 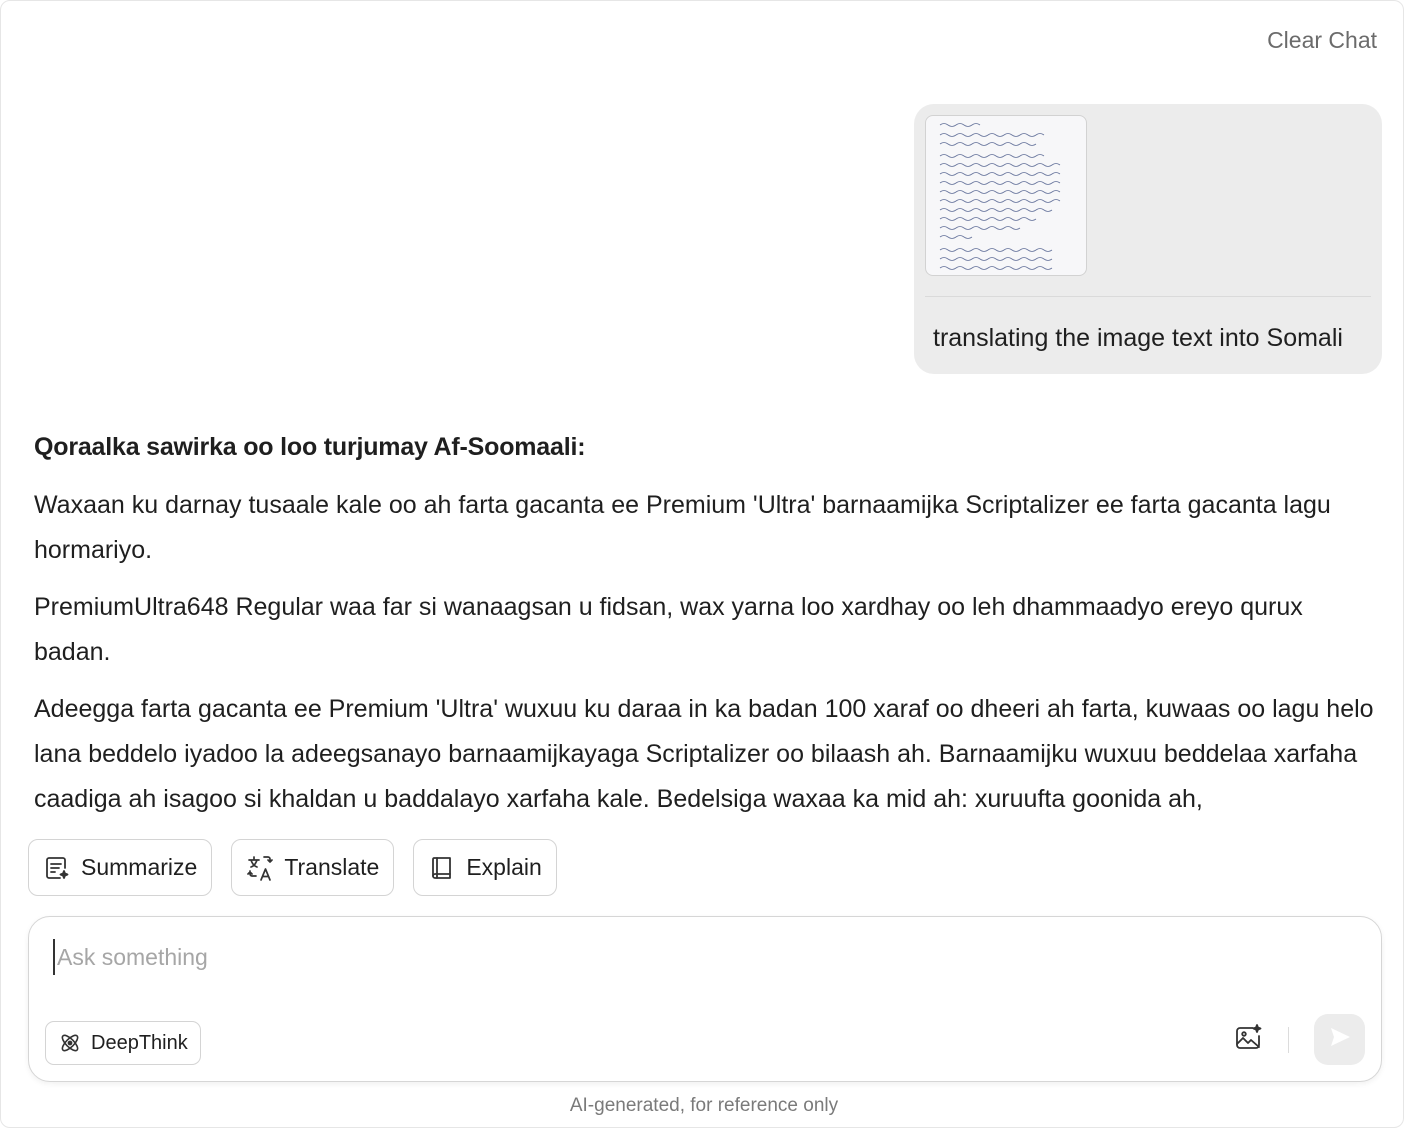 I want to click on summarize-button: Summarize, so click(x=120, y=867).